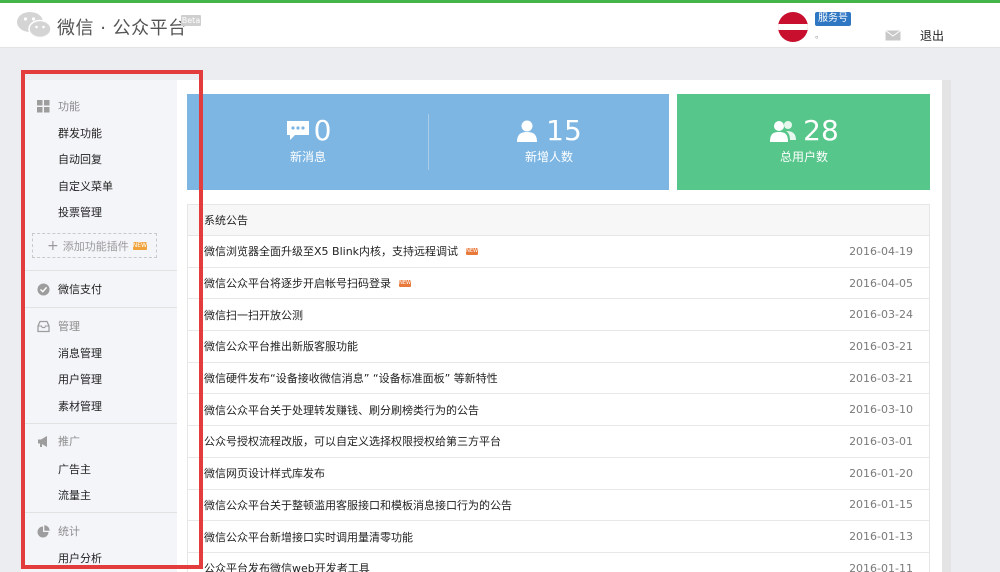  What do you see at coordinates (783, 131) in the screenshot?
I see `users-icon` at bounding box center [783, 131].